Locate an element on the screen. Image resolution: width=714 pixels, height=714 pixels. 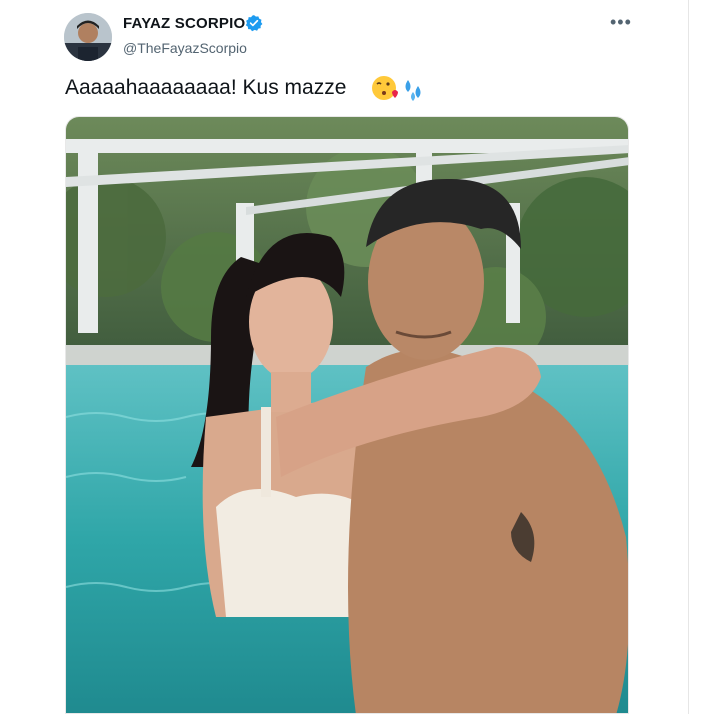
face-throwing-kiss-icon is located at coordinates (385, 88).